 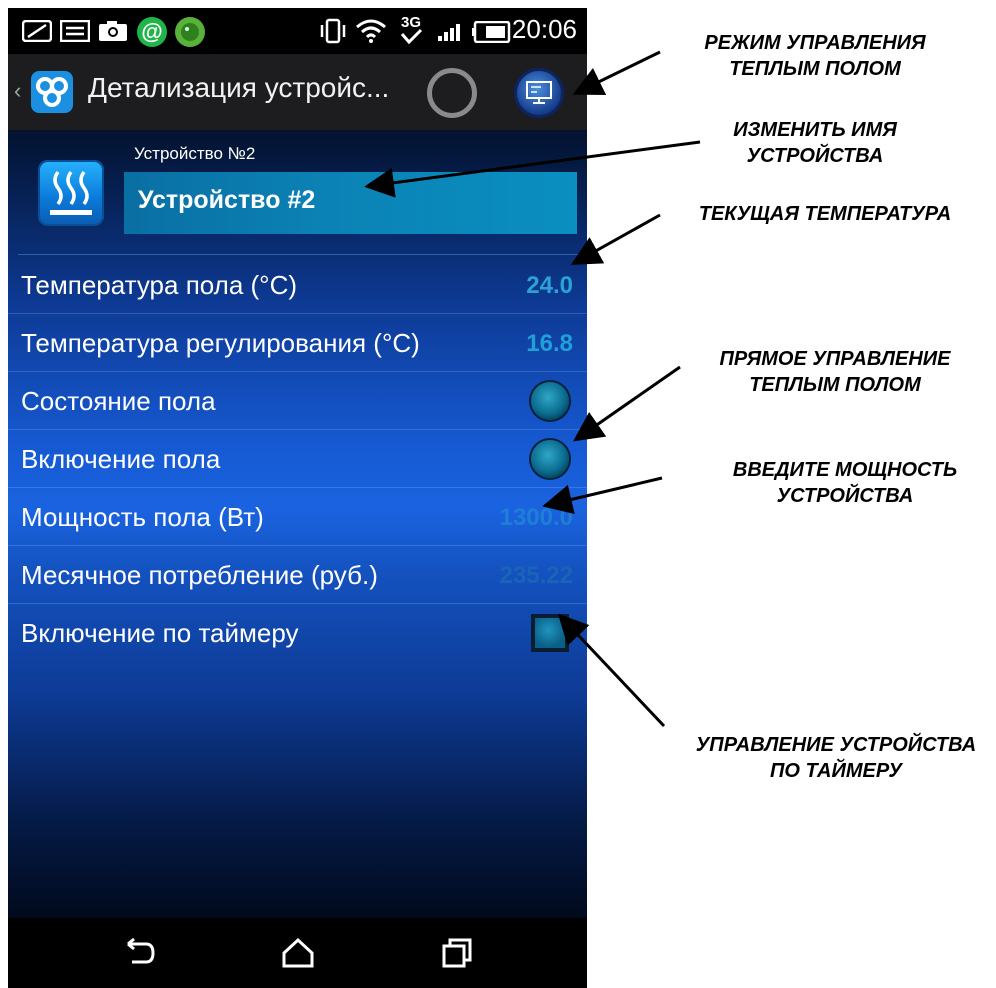 What do you see at coordinates (220, 343) in the screenshot?
I see `regulation-temperature-label: Температура регулирования (°C)` at bounding box center [220, 343].